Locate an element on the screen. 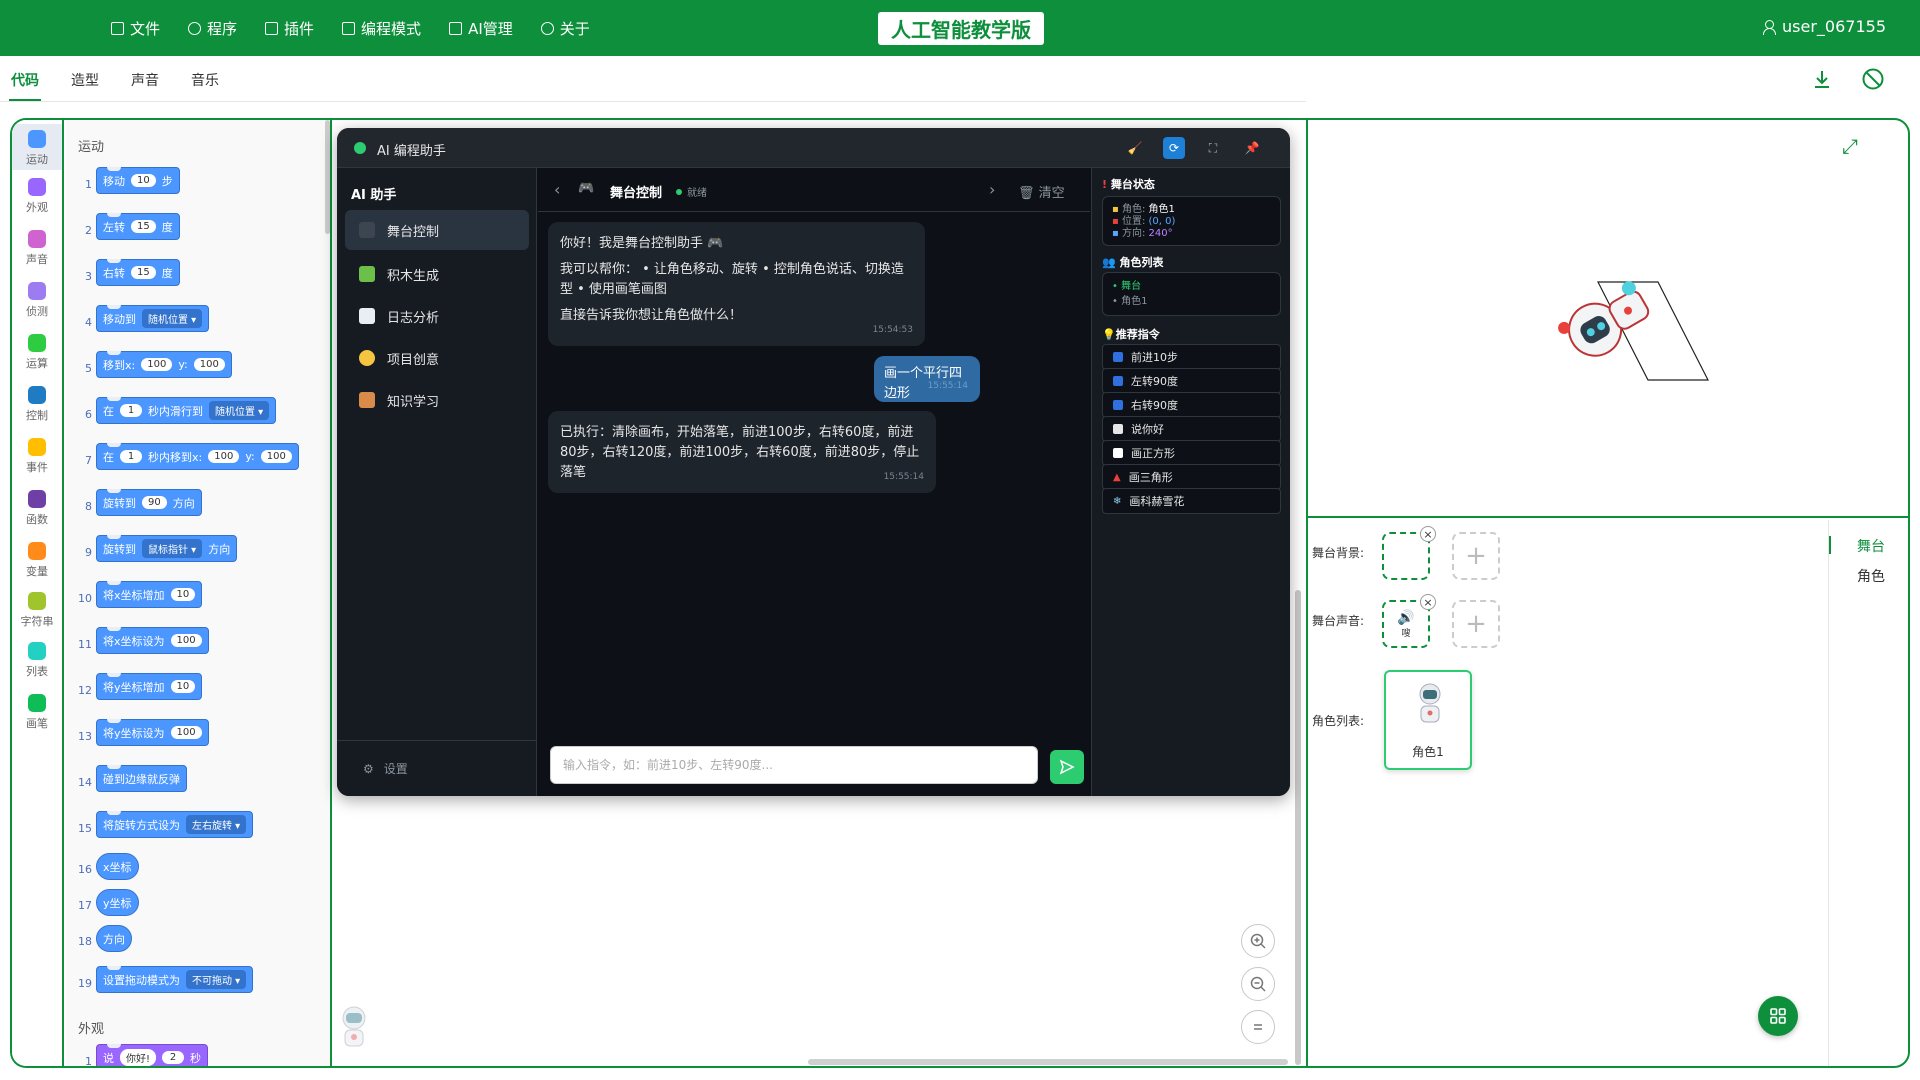  block-input: 90 is located at coordinates (154, 502).